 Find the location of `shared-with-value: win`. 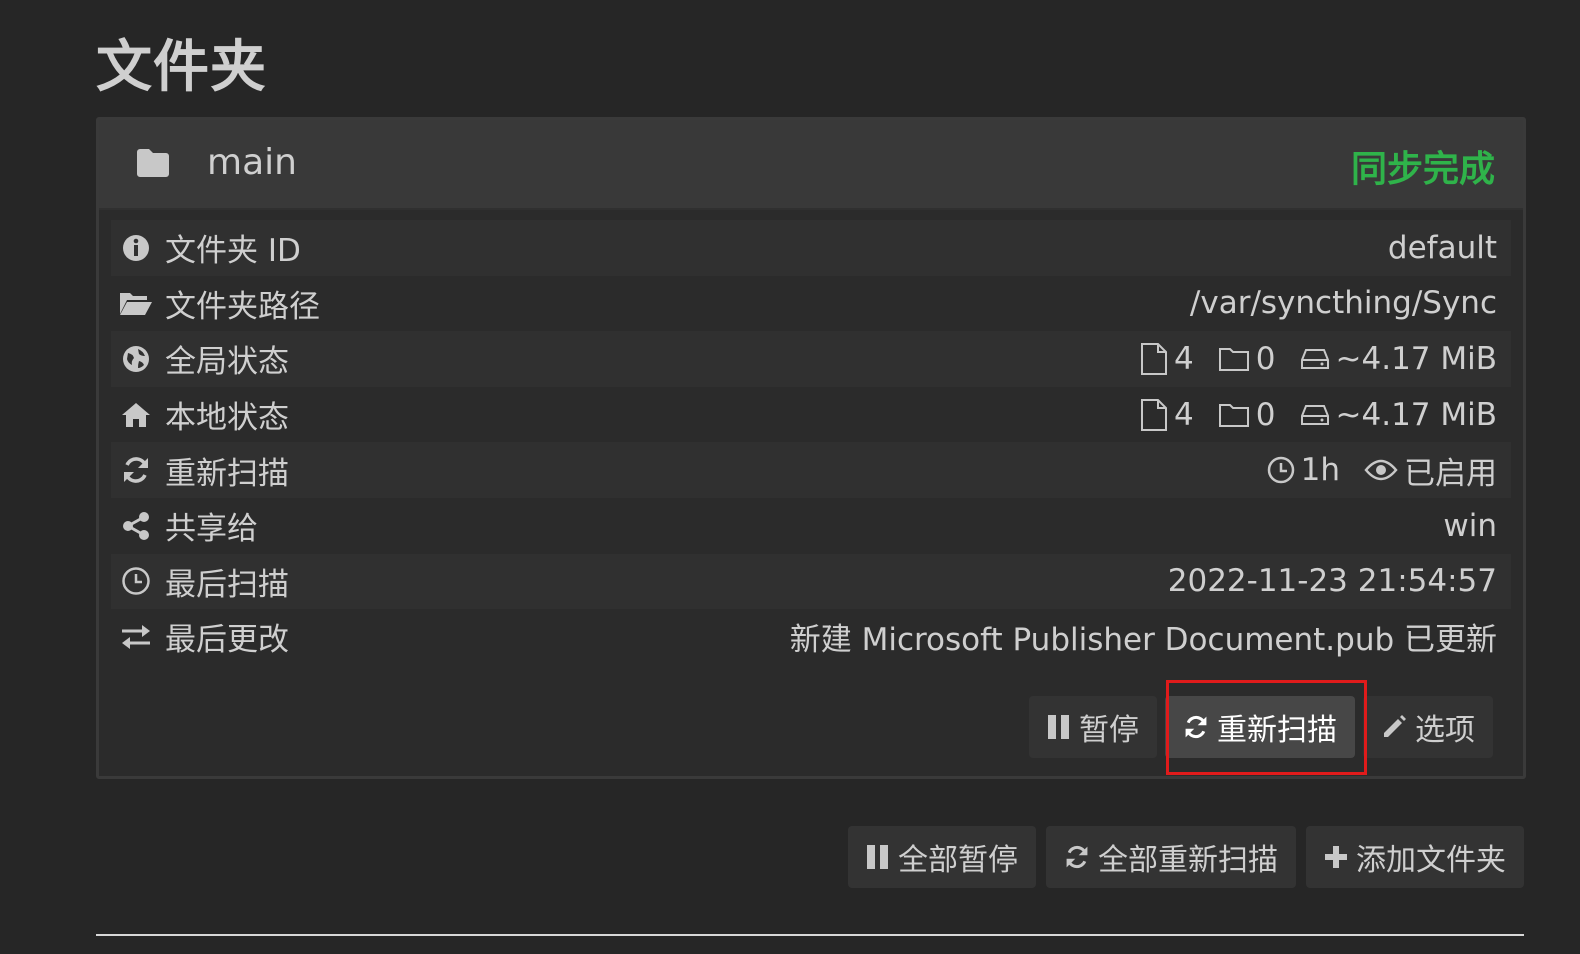

shared-with-value: win is located at coordinates (1470, 526).